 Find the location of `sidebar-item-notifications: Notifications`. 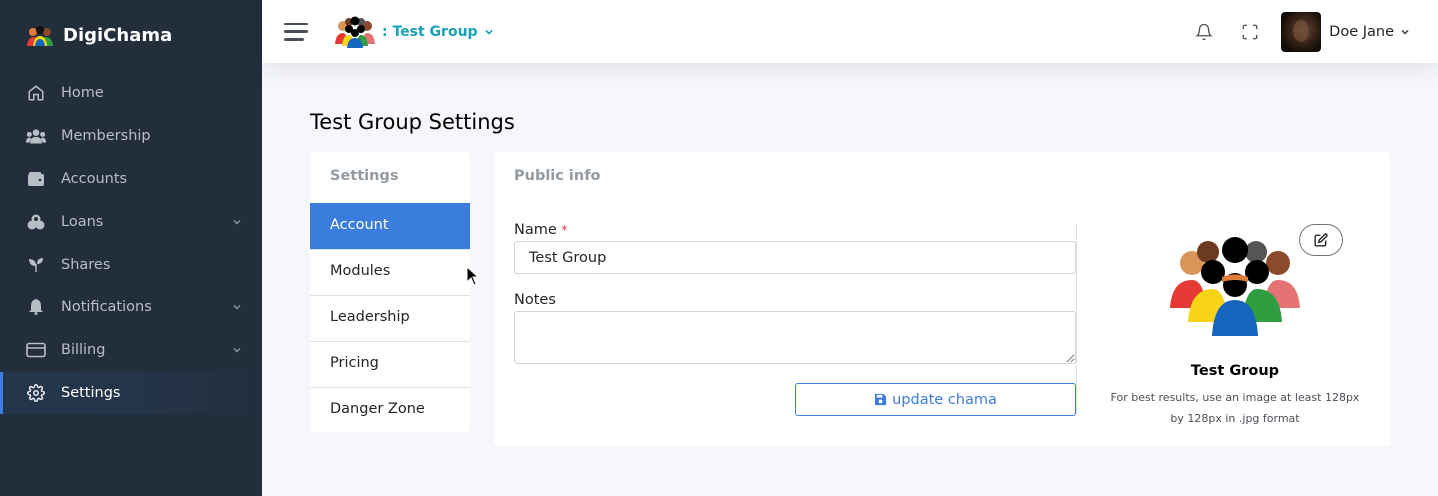

sidebar-item-notifications: Notifications is located at coordinates (131, 307).